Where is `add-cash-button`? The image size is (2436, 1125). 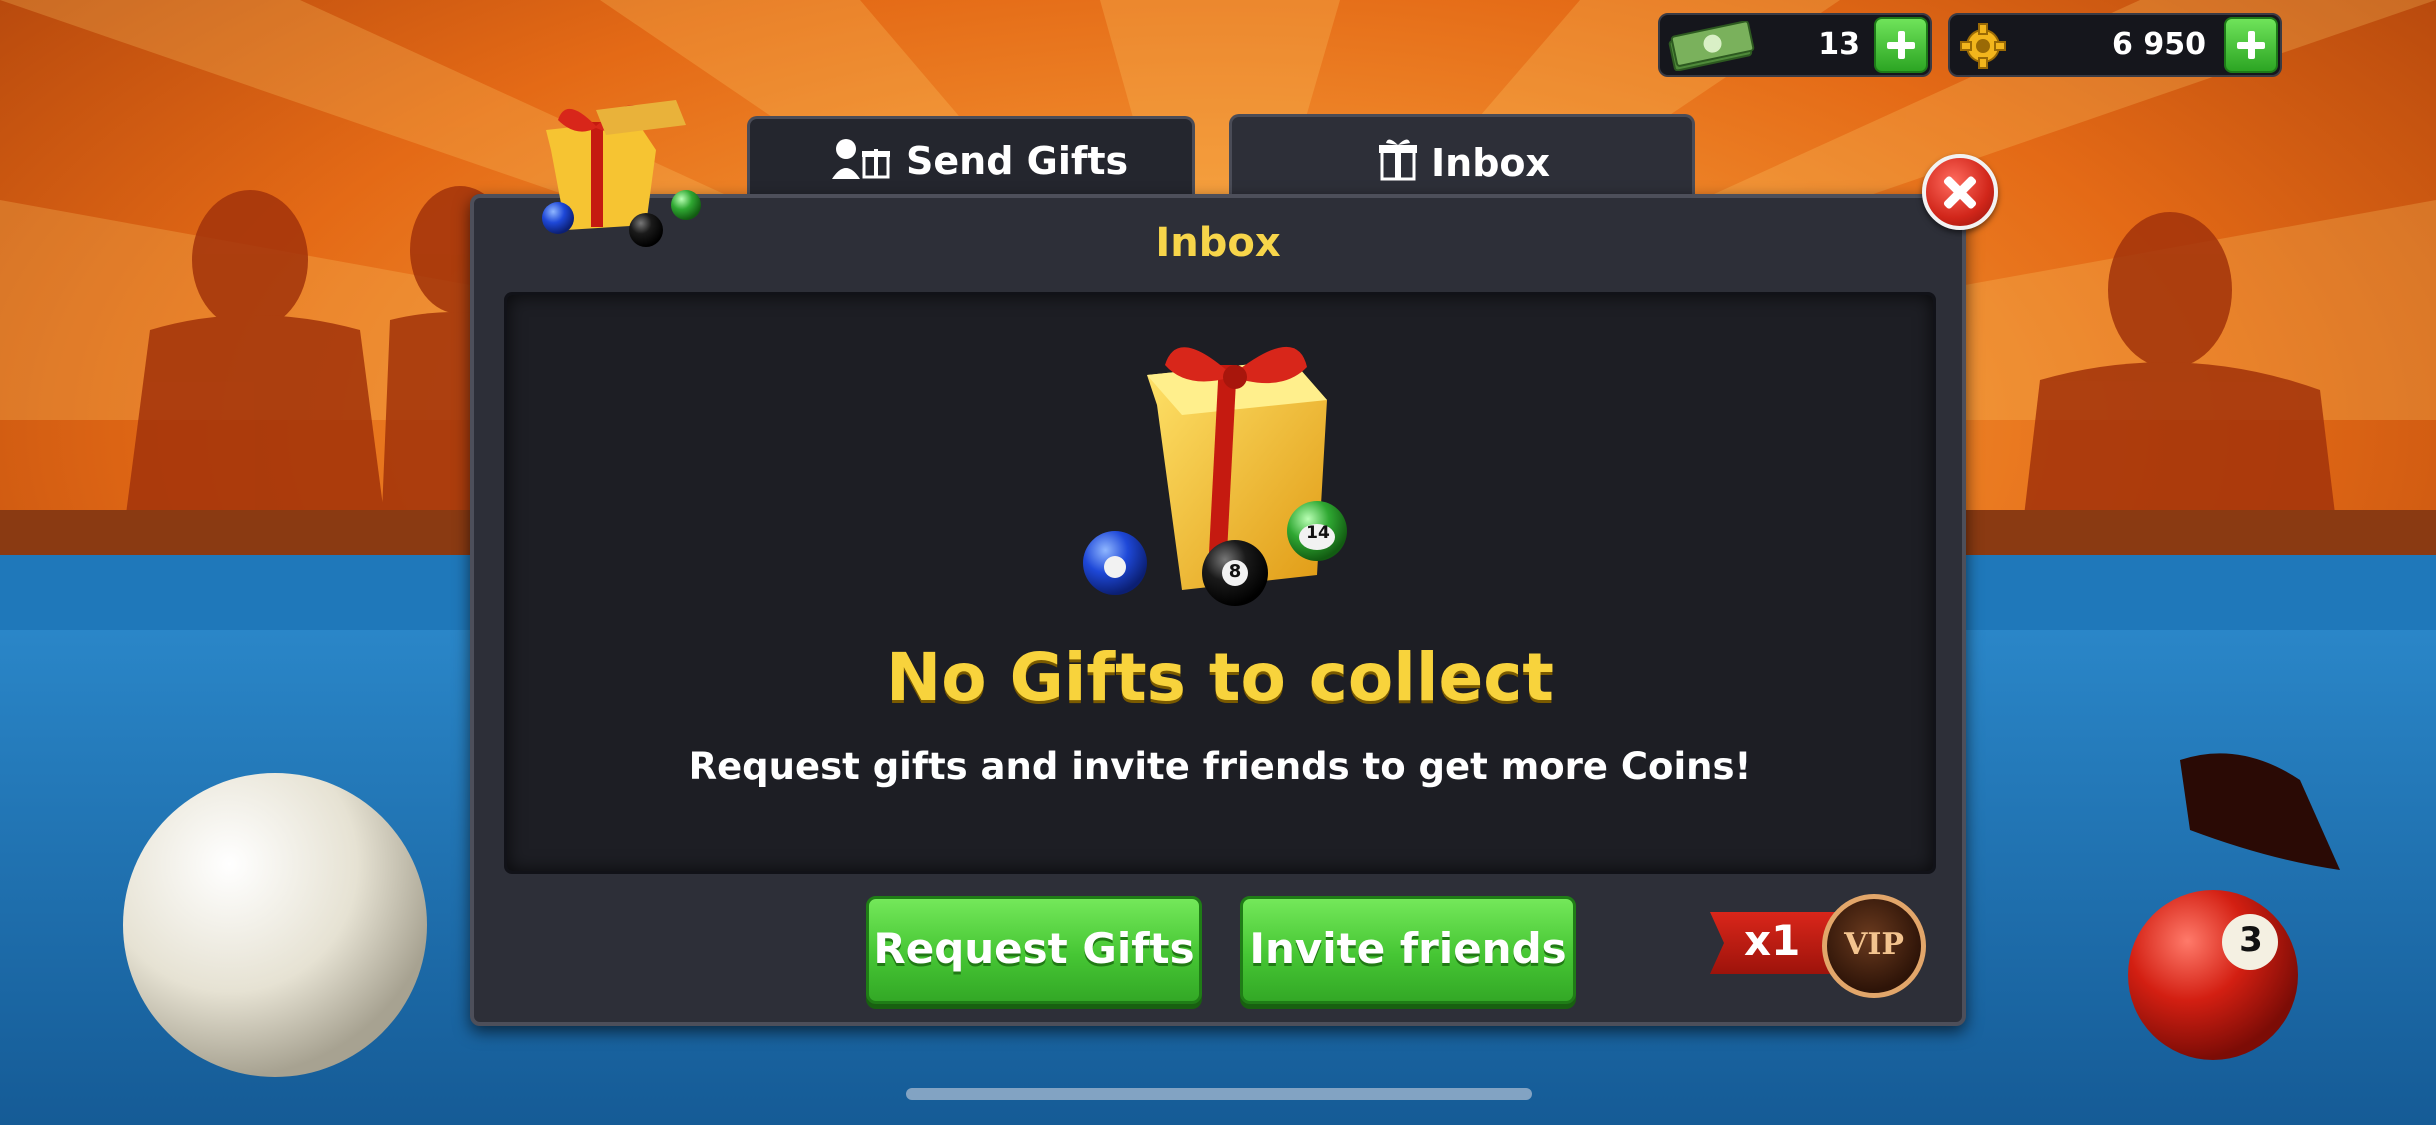
add-cash-button is located at coordinates (1901, 45).